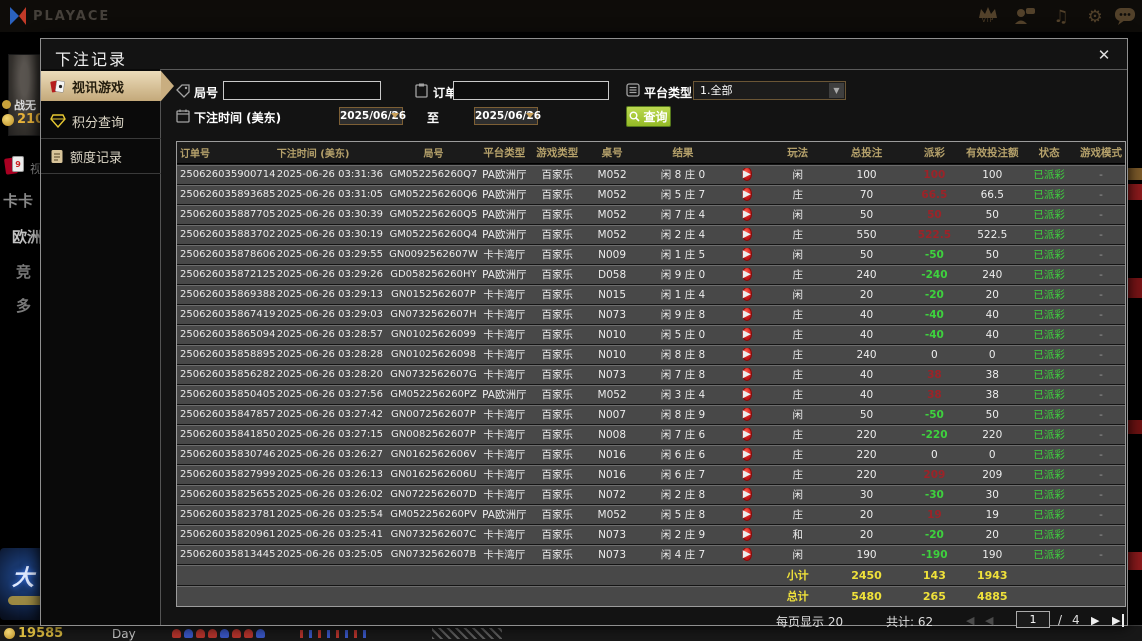 This screenshot has width=1142, height=641. Describe the element at coordinates (866, 234) in the screenshot. I see `cell-total-bet: 550` at that location.